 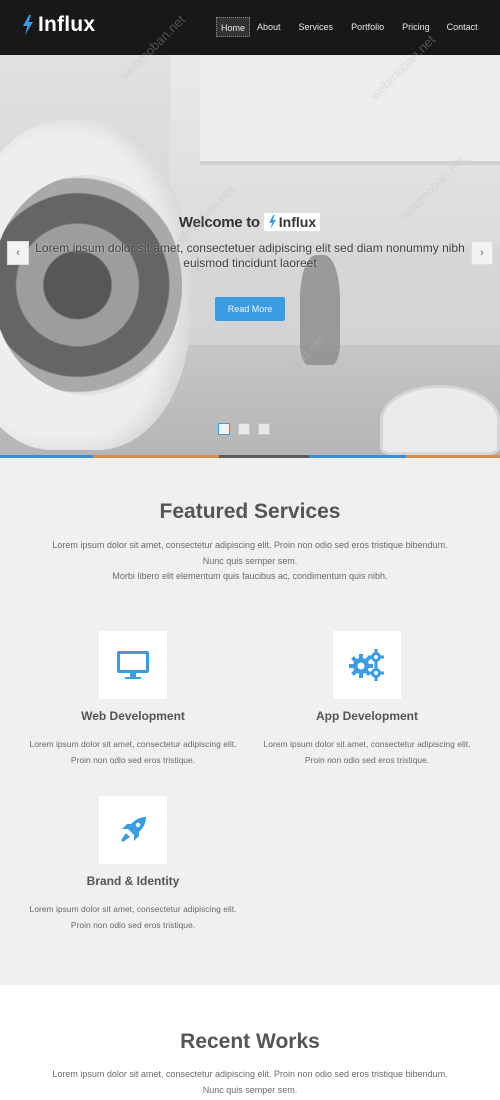 I want to click on color-stripe-divider, so click(x=250, y=456).